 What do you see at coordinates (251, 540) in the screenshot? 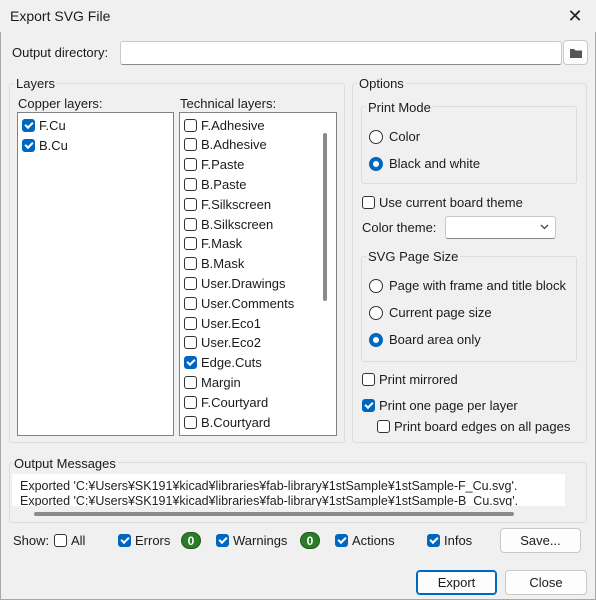
I see `filter-warnings-checkbox: Warnings` at bounding box center [251, 540].